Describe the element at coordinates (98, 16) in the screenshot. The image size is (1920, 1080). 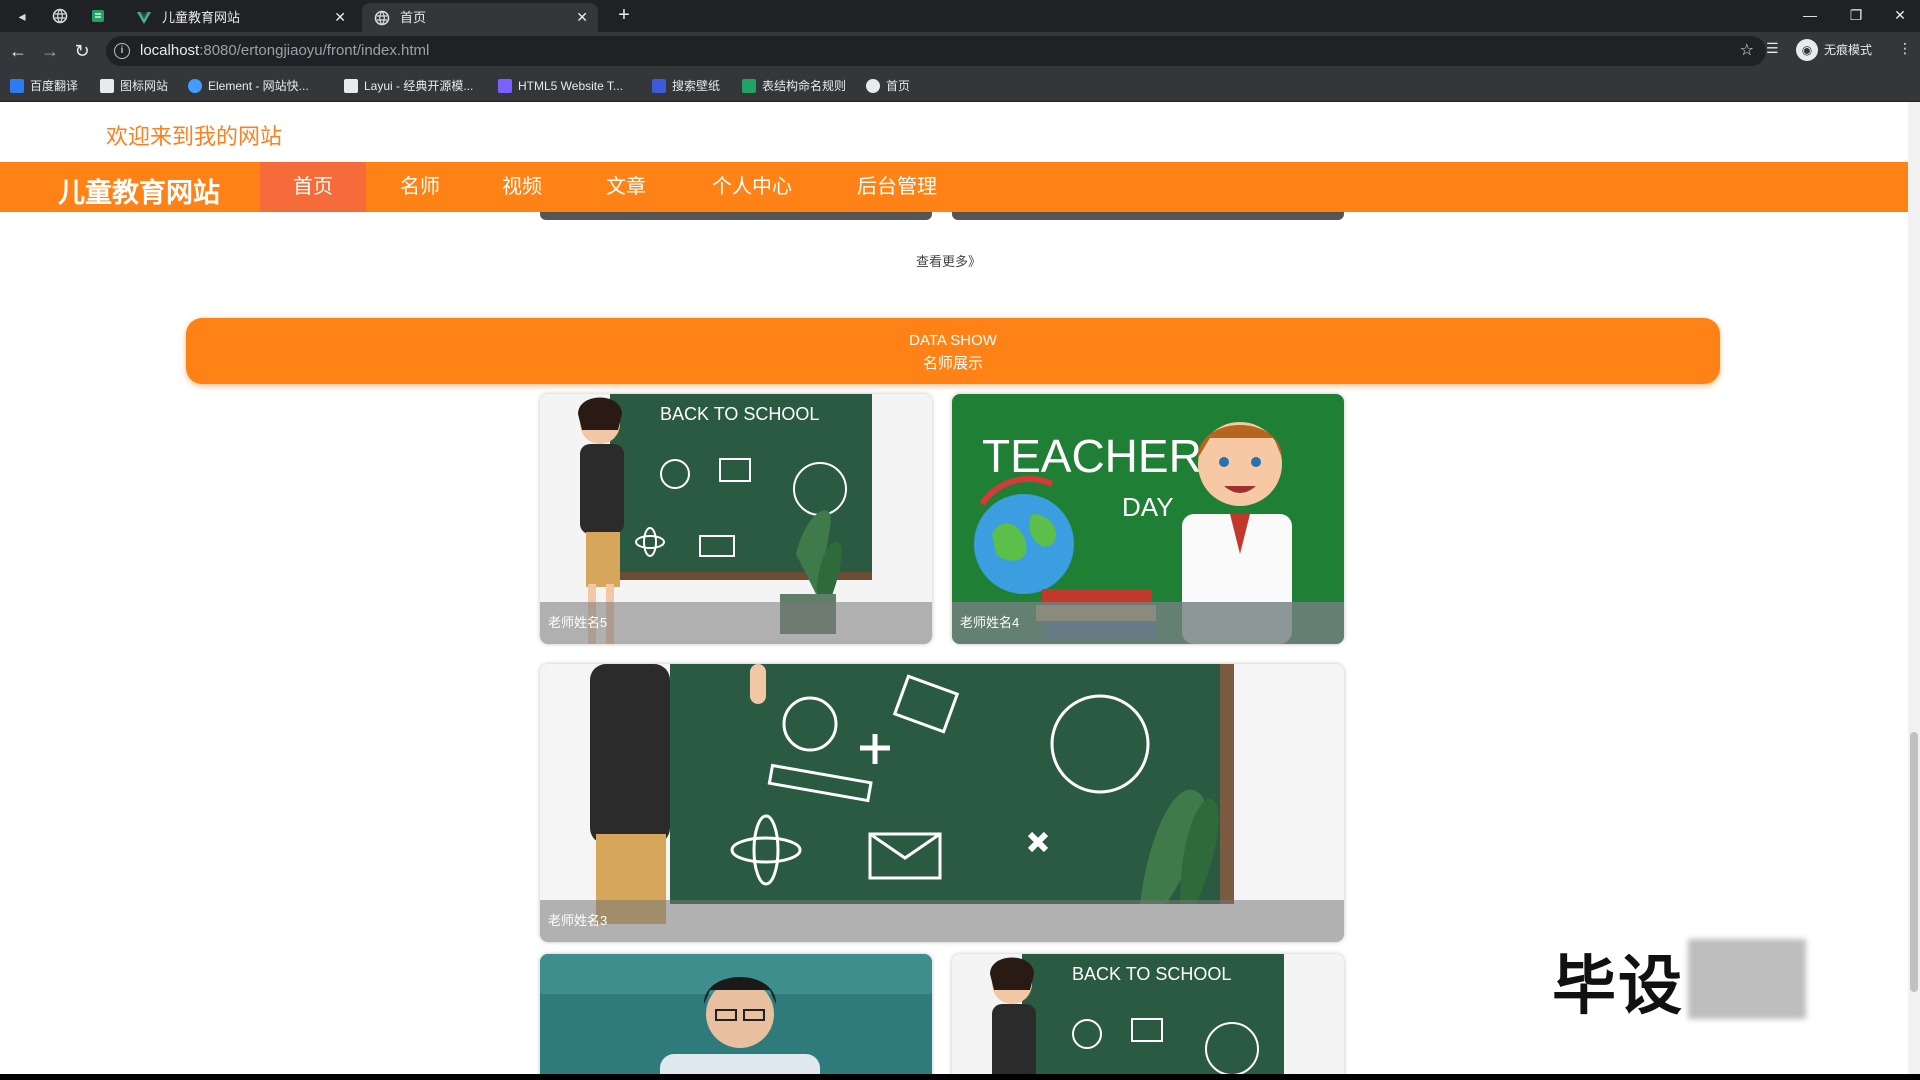
I see `pinned-tab-sheet-icon` at that location.